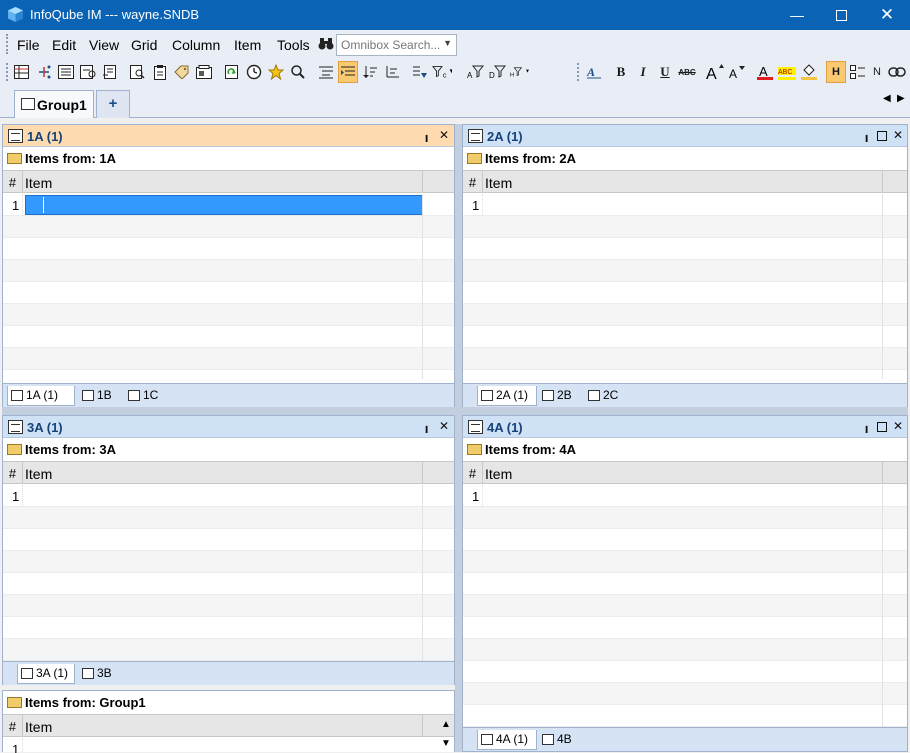 This screenshot has height=753, width=910. Describe the element at coordinates (594, 72) in the screenshot. I see `text-style-icon: A` at that location.